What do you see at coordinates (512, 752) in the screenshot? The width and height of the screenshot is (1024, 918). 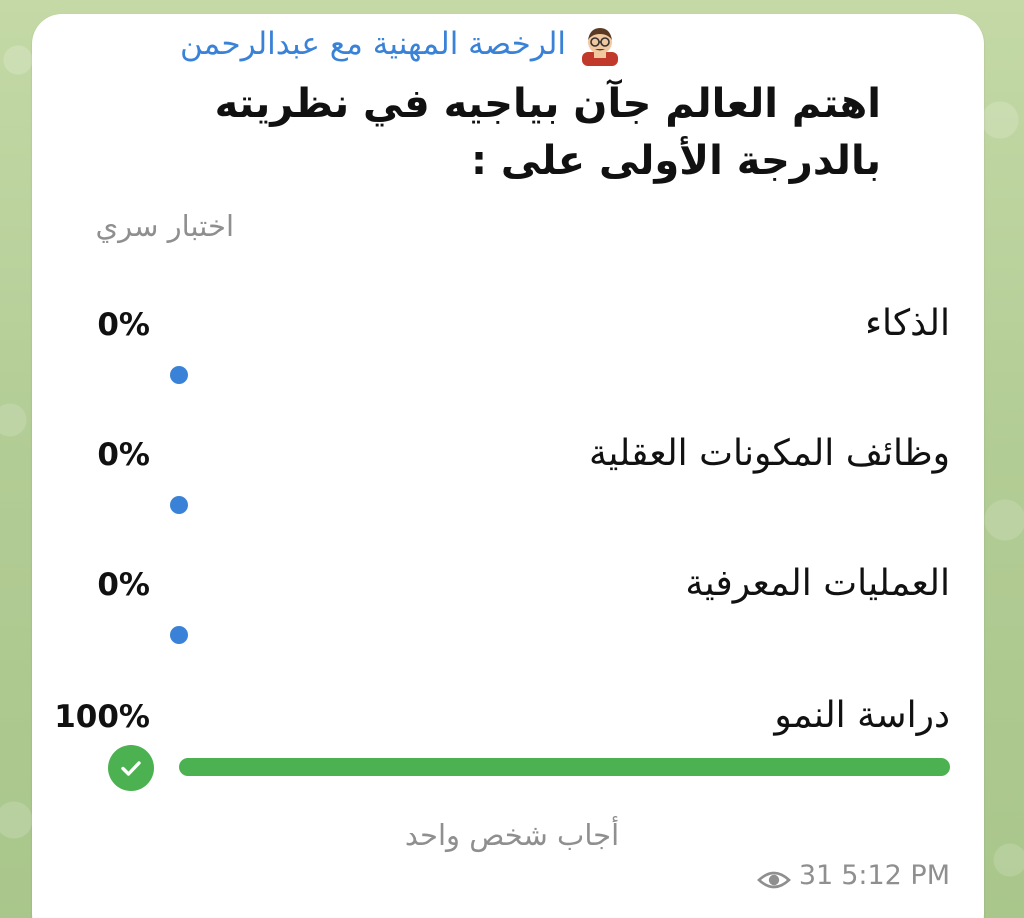 I see `poll-option-growth-study: دراسة النمو 100%` at bounding box center [512, 752].